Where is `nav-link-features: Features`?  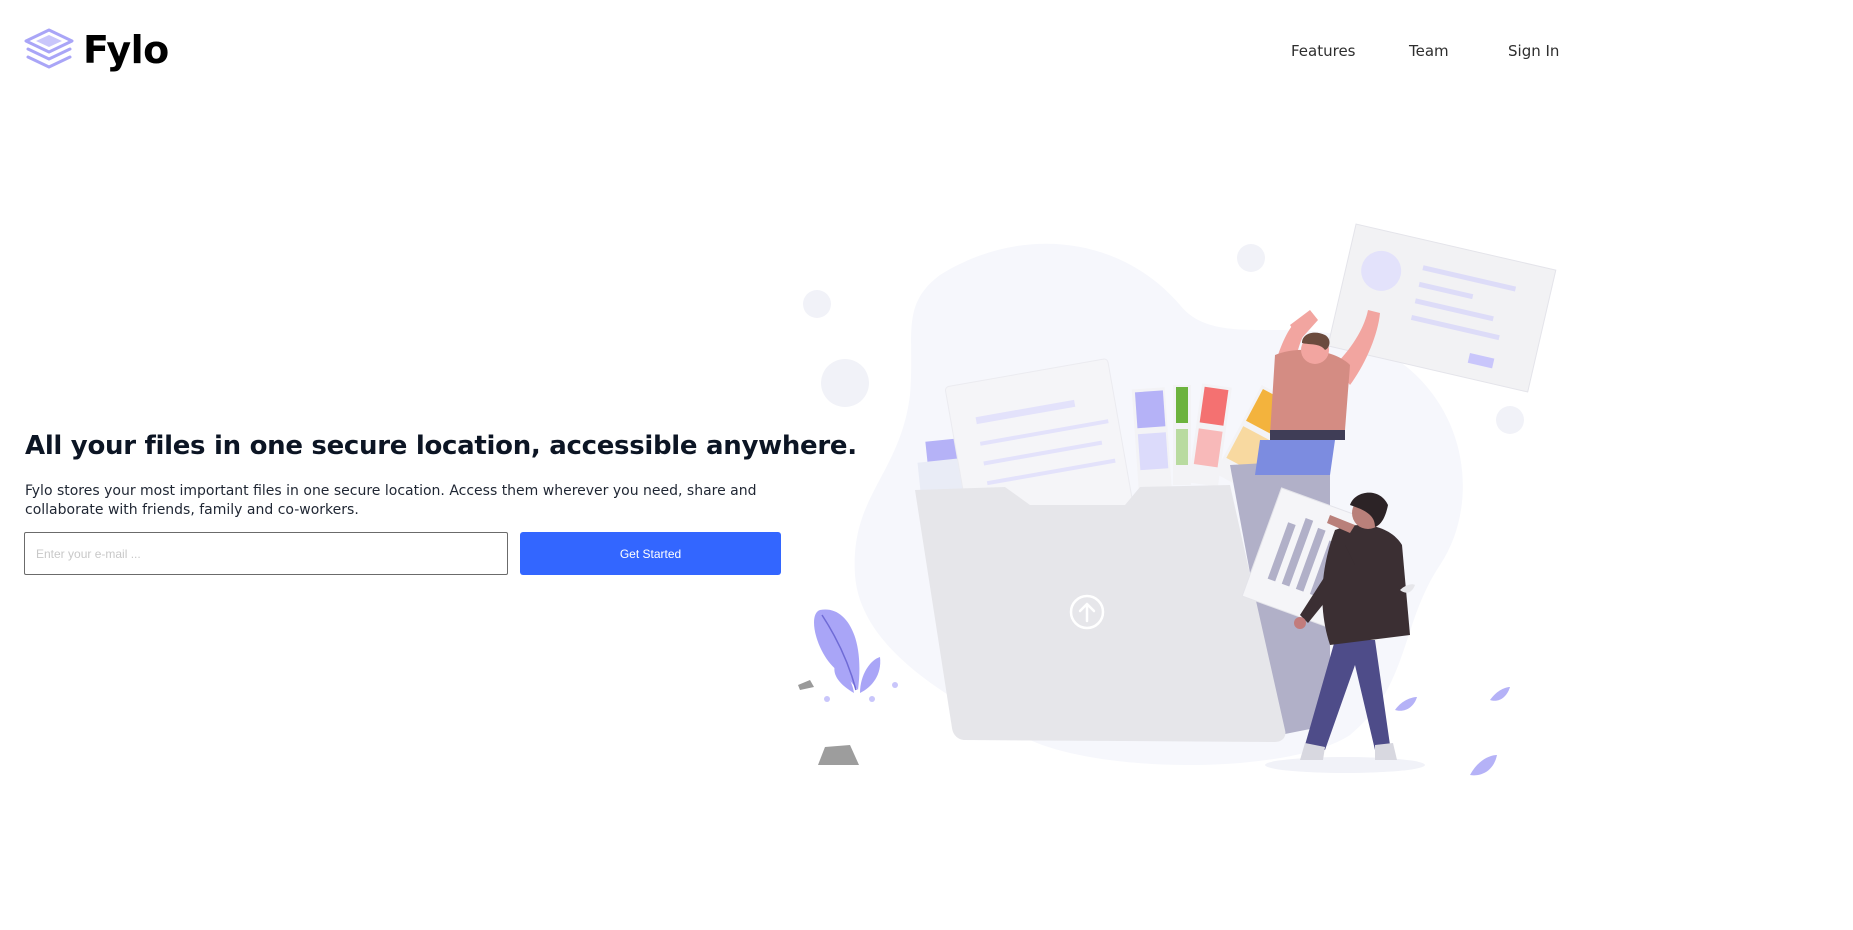 nav-link-features: Features is located at coordinates (1323, 51).